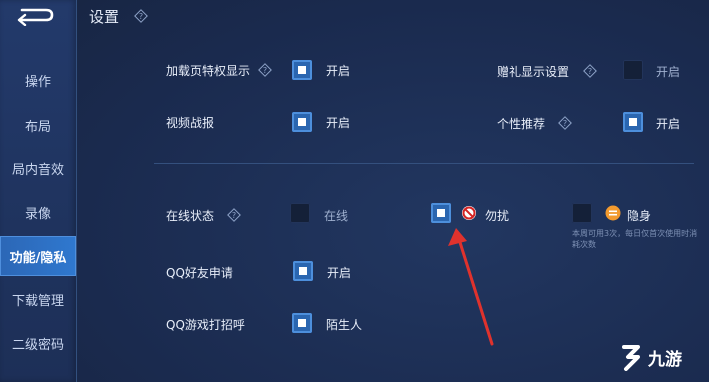  I want to click on sidebar-item-label: 下载管理, so click(37, 301).